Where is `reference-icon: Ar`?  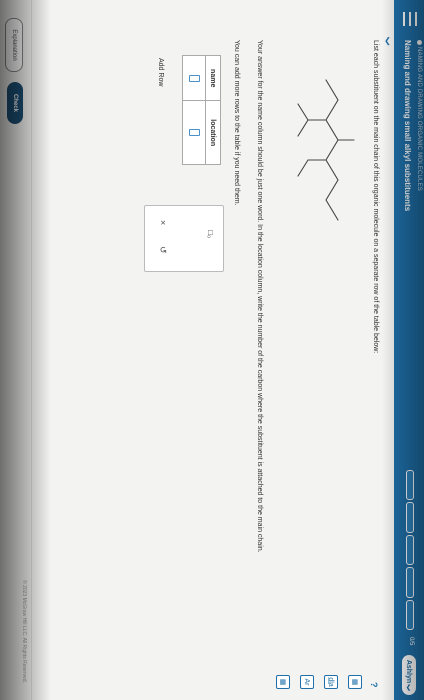
reference-icon: Ar is located at coordinates (307, 682).